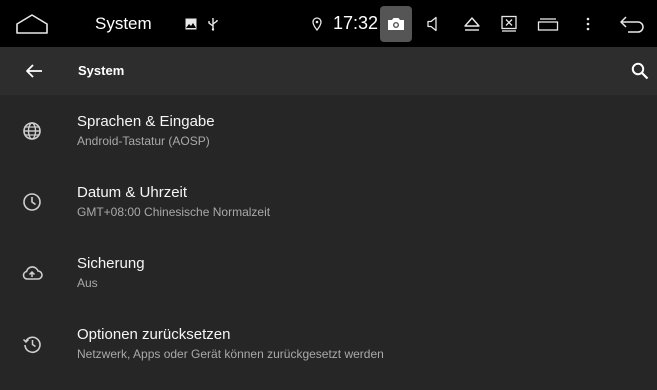 The image size is (657, 390). Describe the element at coordinates (32, 344) in the screenshot. I see `history-icon` at that location.